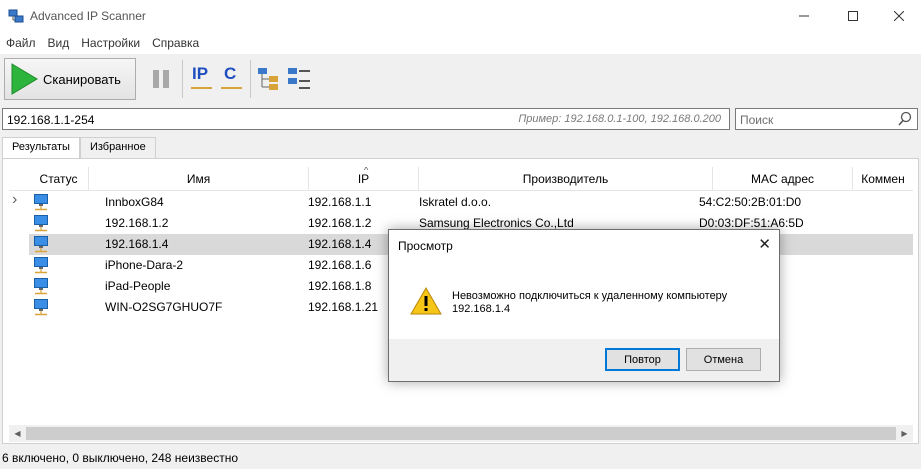 The width and height of the screenshot is (921, 469). What do you see at coordinates (41, 148) in the screenshot?
I see `tab-results: Результаты` at bounding box center [41, 148].